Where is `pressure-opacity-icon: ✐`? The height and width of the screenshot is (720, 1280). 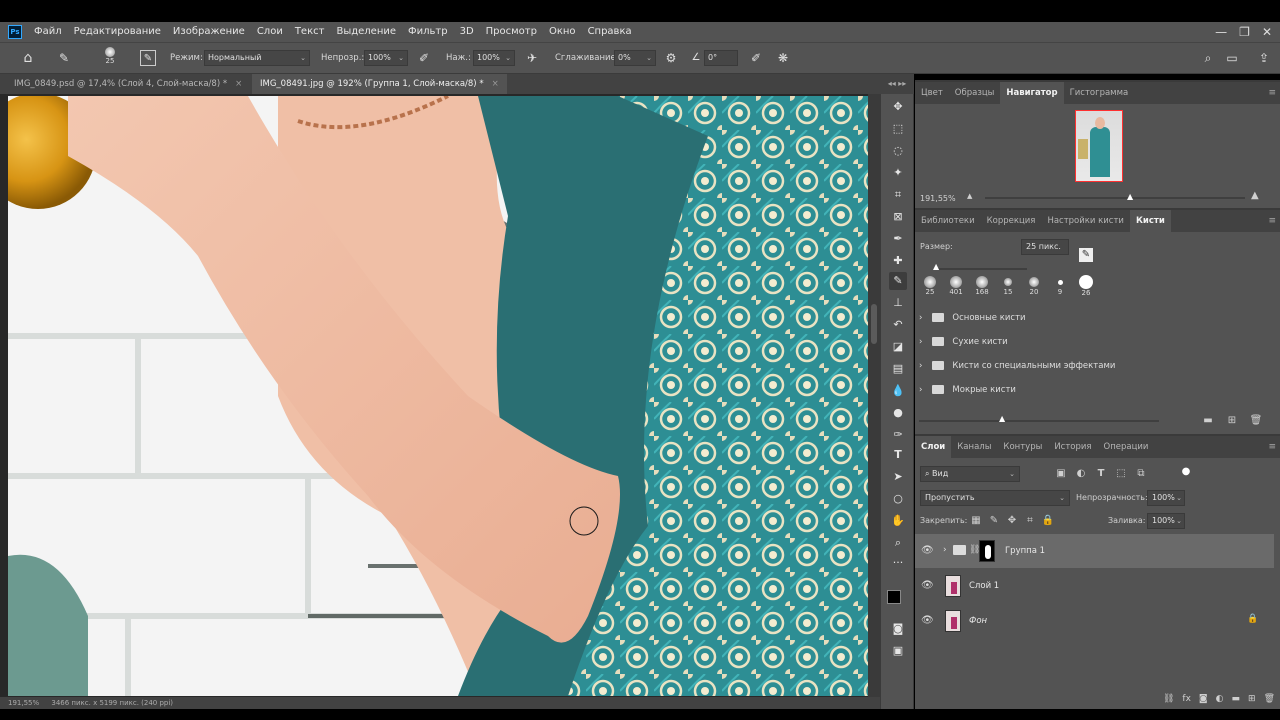
pressure-opacity-icon: ✐ is located at coordinates (424, 58).